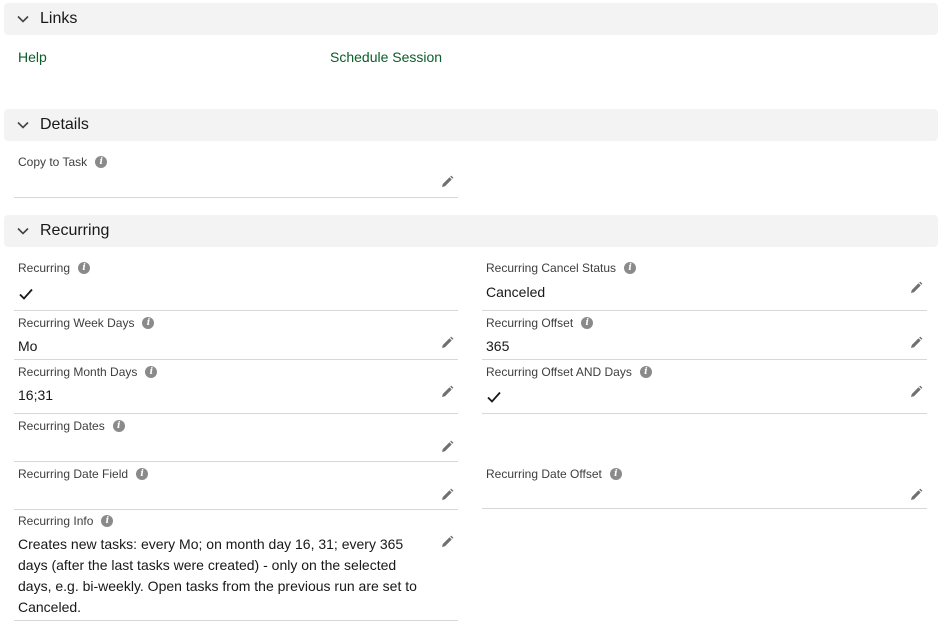 The height and width of the screenshot is (621, 946). What do you see at coordinates (530, 323) in the screenshot?
I see `recurring-offset-label: Recurring Offset` at bounding box center [530, 323].